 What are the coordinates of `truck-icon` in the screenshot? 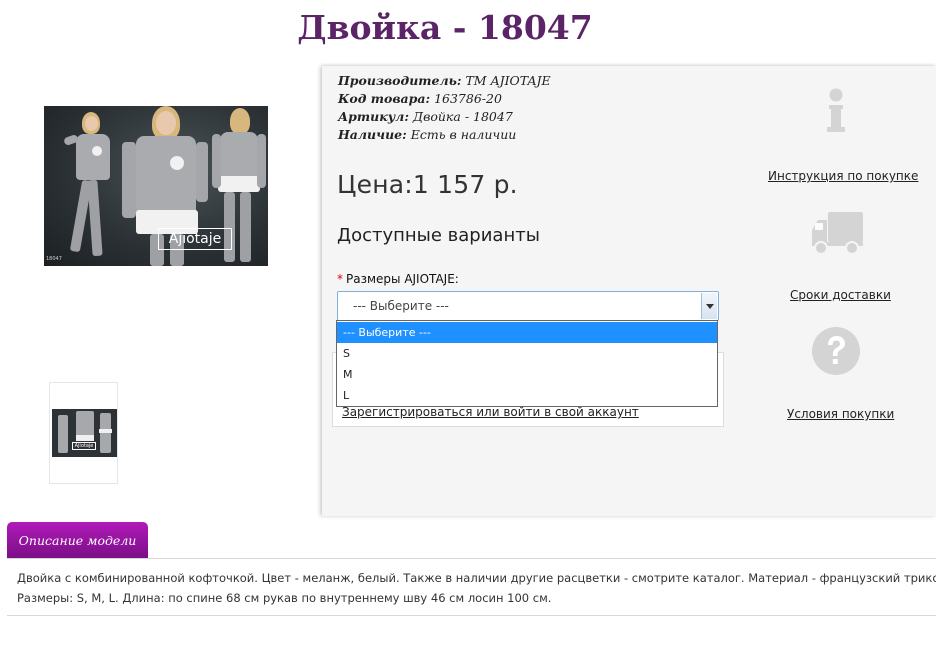 It's located at (837, 233).